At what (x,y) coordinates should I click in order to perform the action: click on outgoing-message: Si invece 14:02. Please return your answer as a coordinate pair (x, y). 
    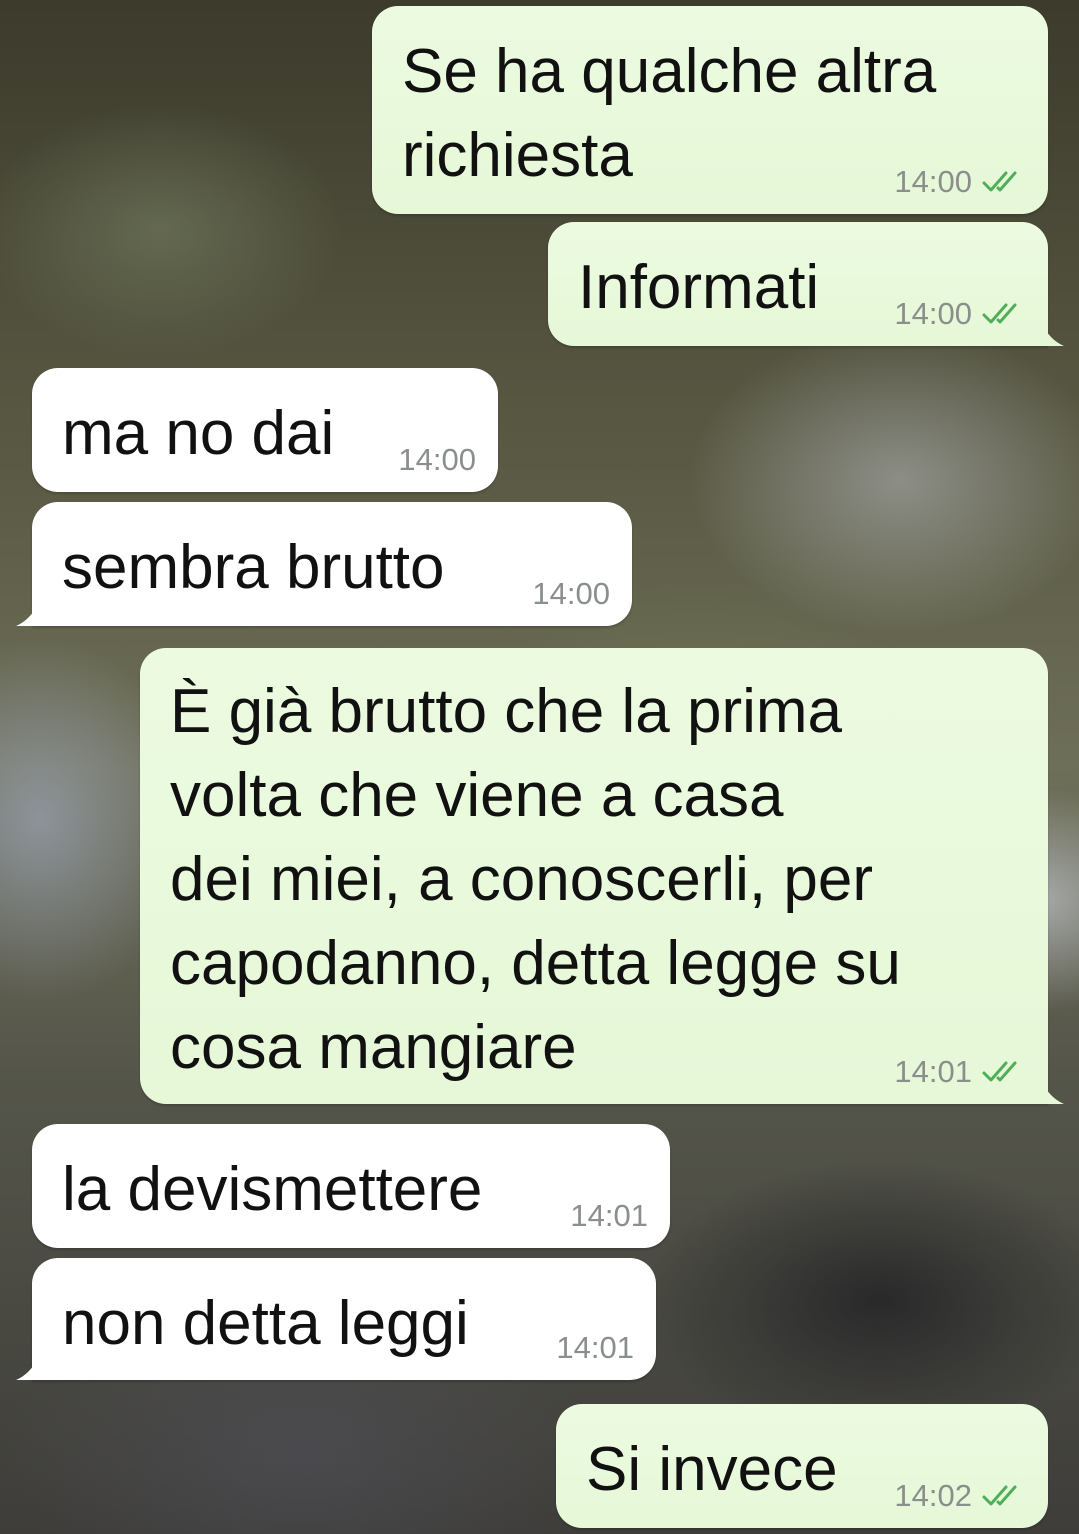
    Looking at the image, I should click on (802, 1466).